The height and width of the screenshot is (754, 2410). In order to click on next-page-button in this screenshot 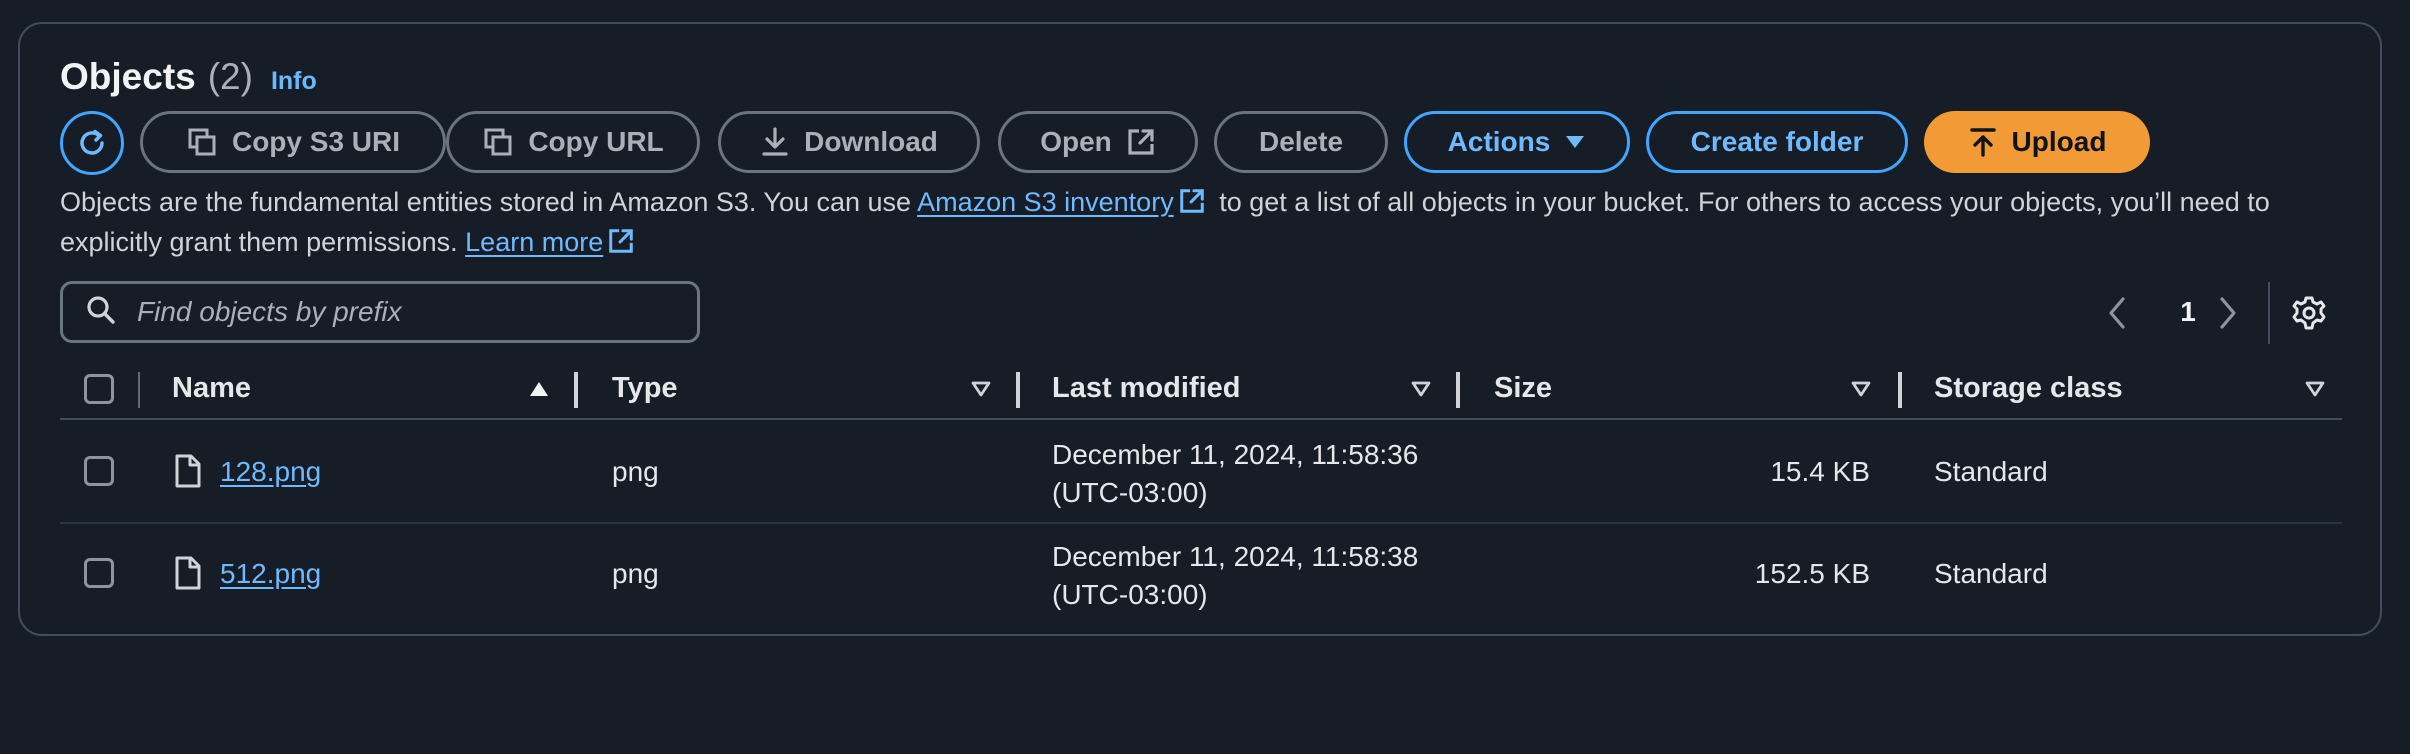, I will do `click(2228, 315)`.